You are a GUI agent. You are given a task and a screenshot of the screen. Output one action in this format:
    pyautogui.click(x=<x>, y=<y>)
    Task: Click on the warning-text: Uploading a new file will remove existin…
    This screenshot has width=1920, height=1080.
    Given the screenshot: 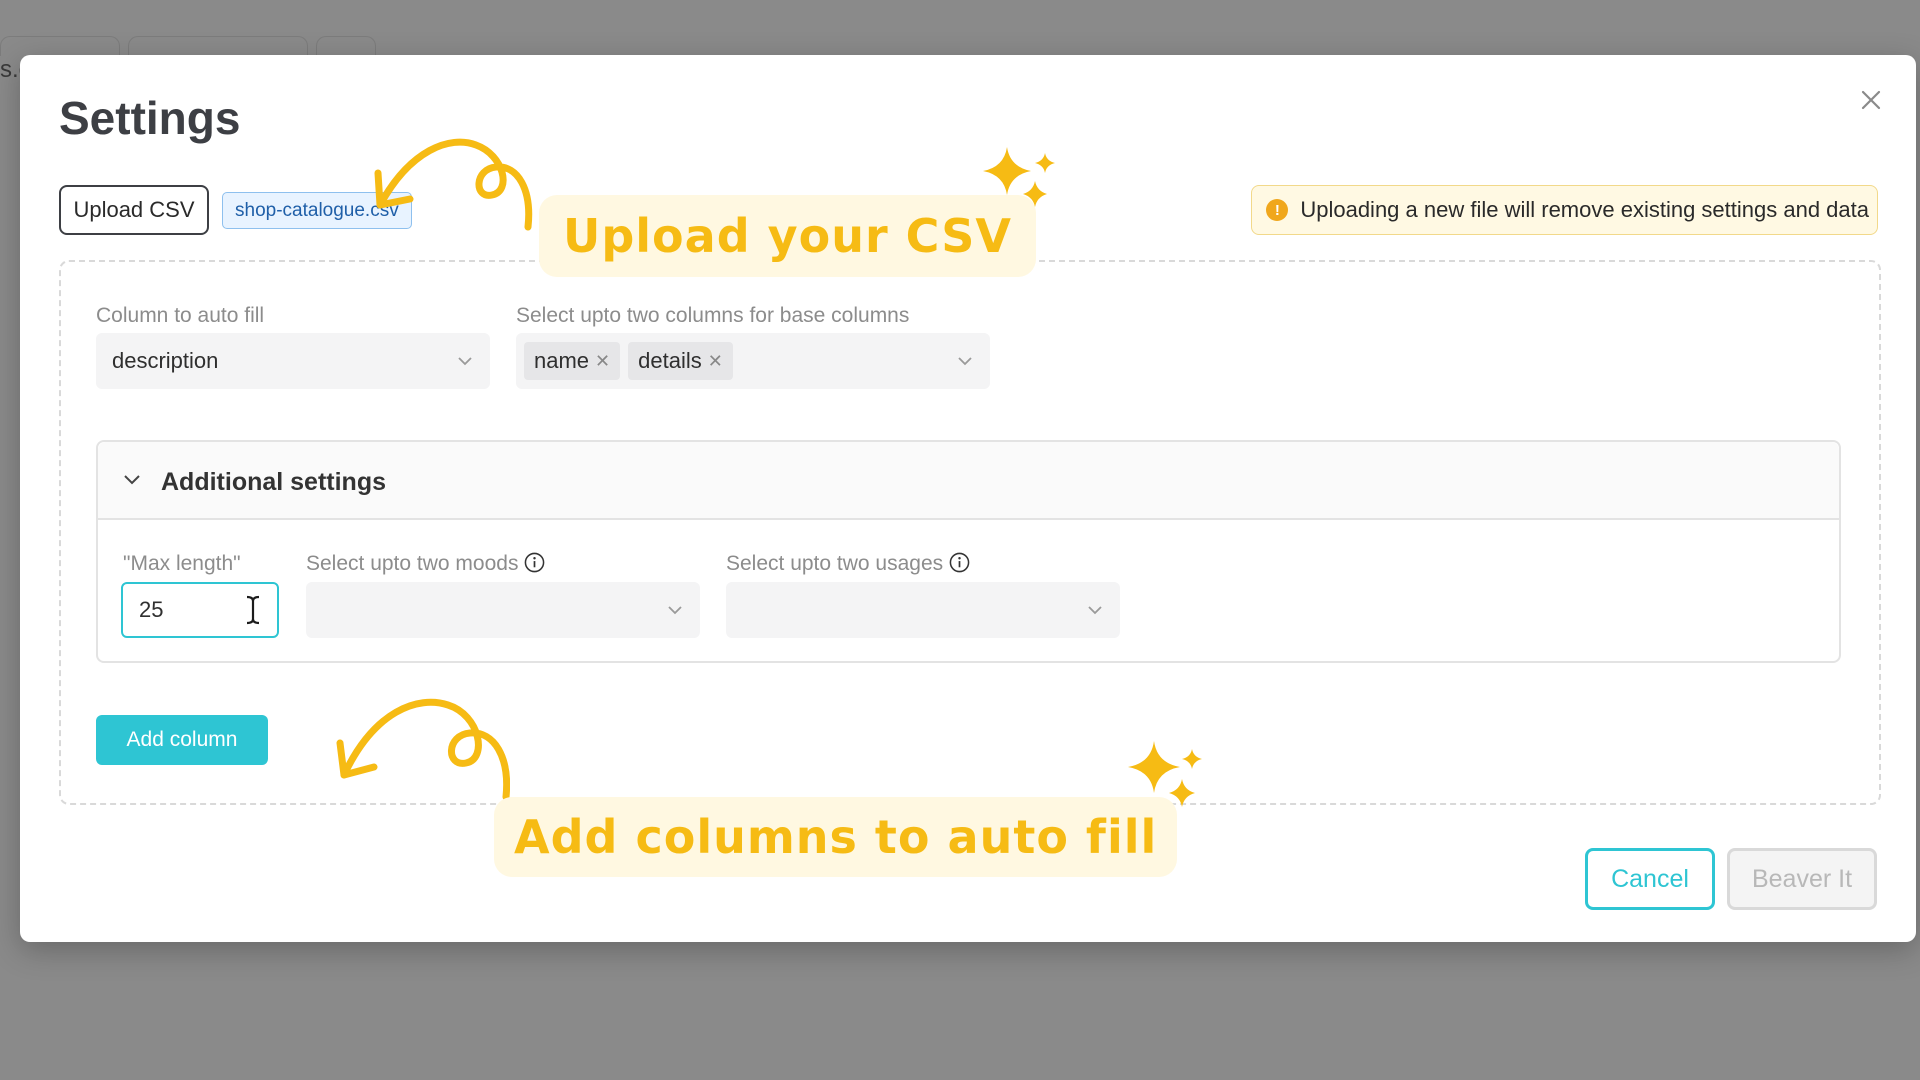 What is the action you would take?
    pyautogui.click(x=1584, y=209)
    